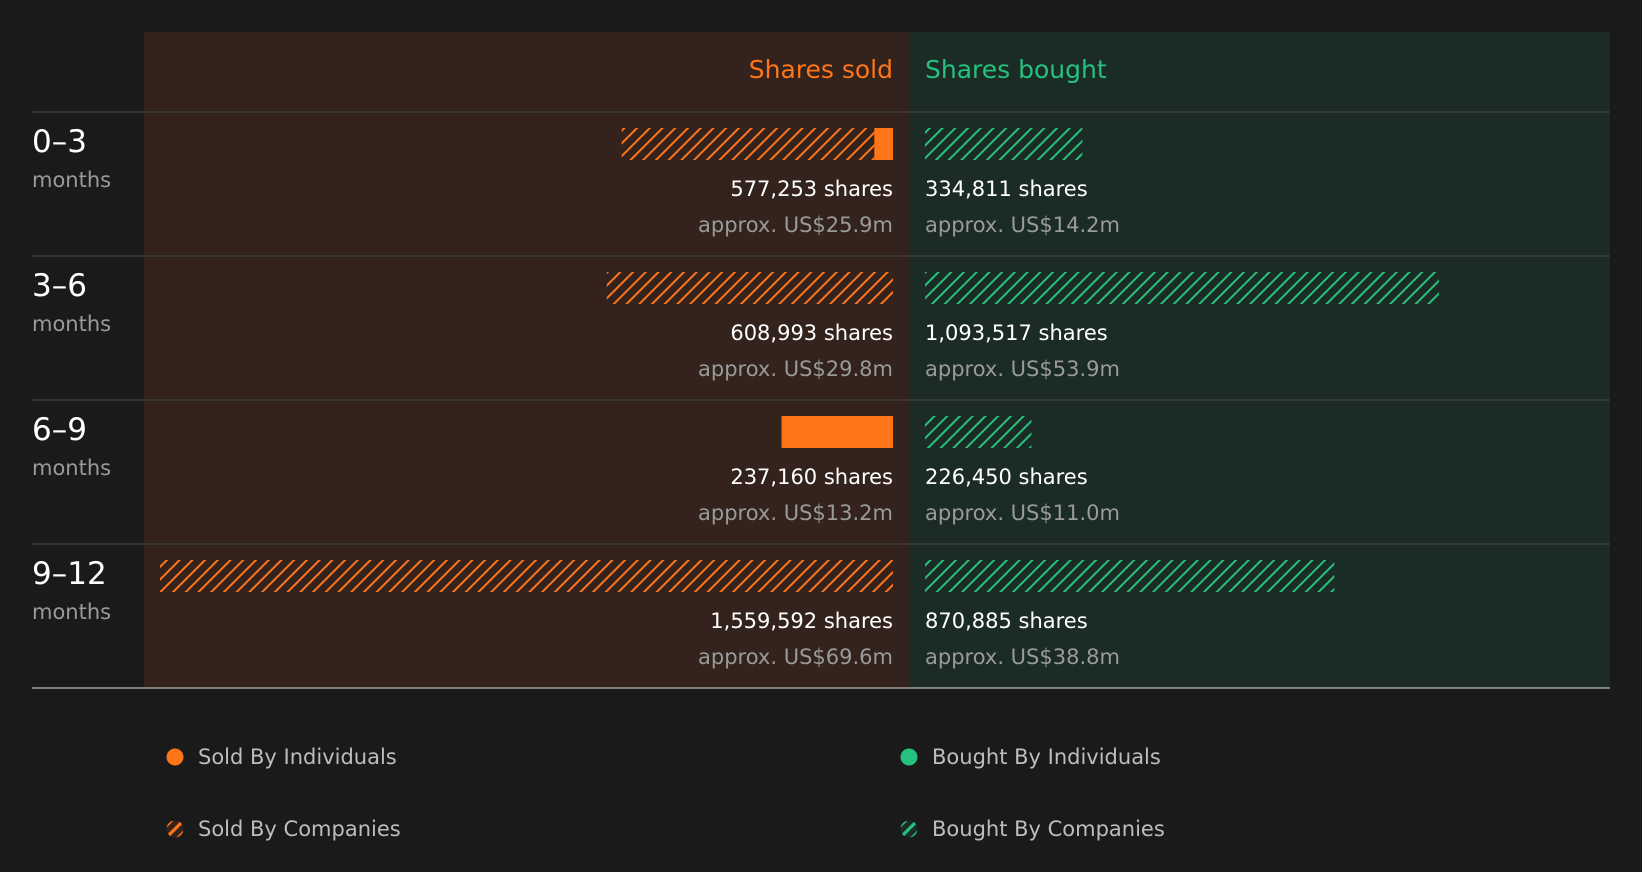  What do you see at coordinates (1022, 513) in the screenshot?
I see `bought-usd-label: approx. US$11.0m` at bounding box center [1022, 513].